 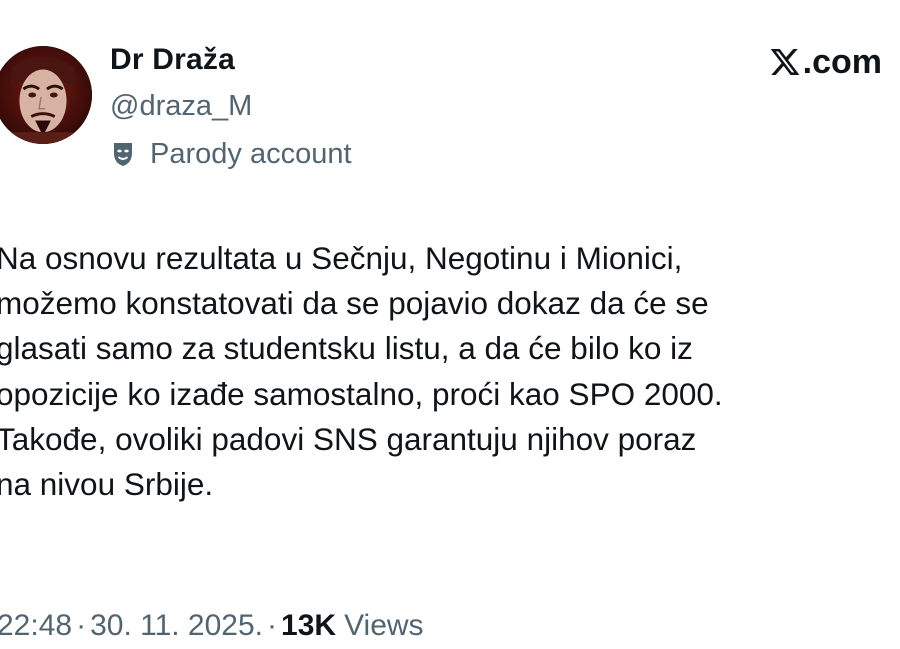 What do you see at coordinates (842, 62) in the screenshot?
I see `brand-domain: .com` at bounding box center [842, 62].